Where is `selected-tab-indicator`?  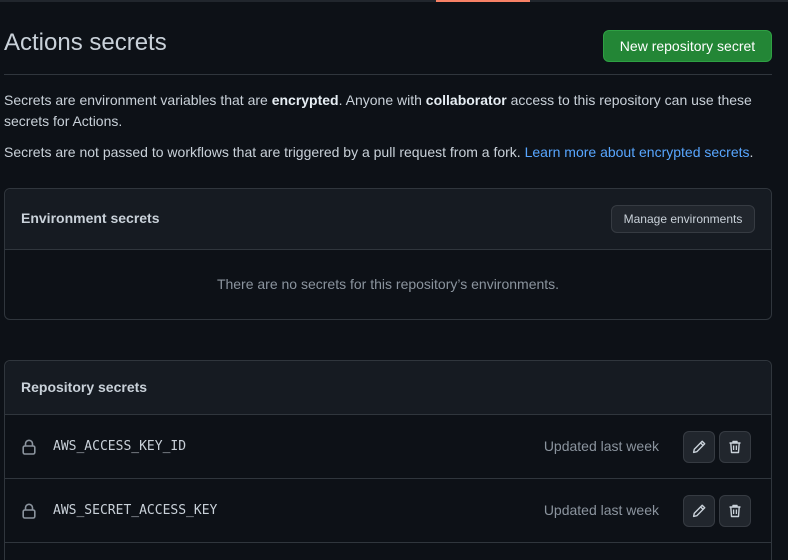 selected-tab-indicator is located at coordinates (483, 1).